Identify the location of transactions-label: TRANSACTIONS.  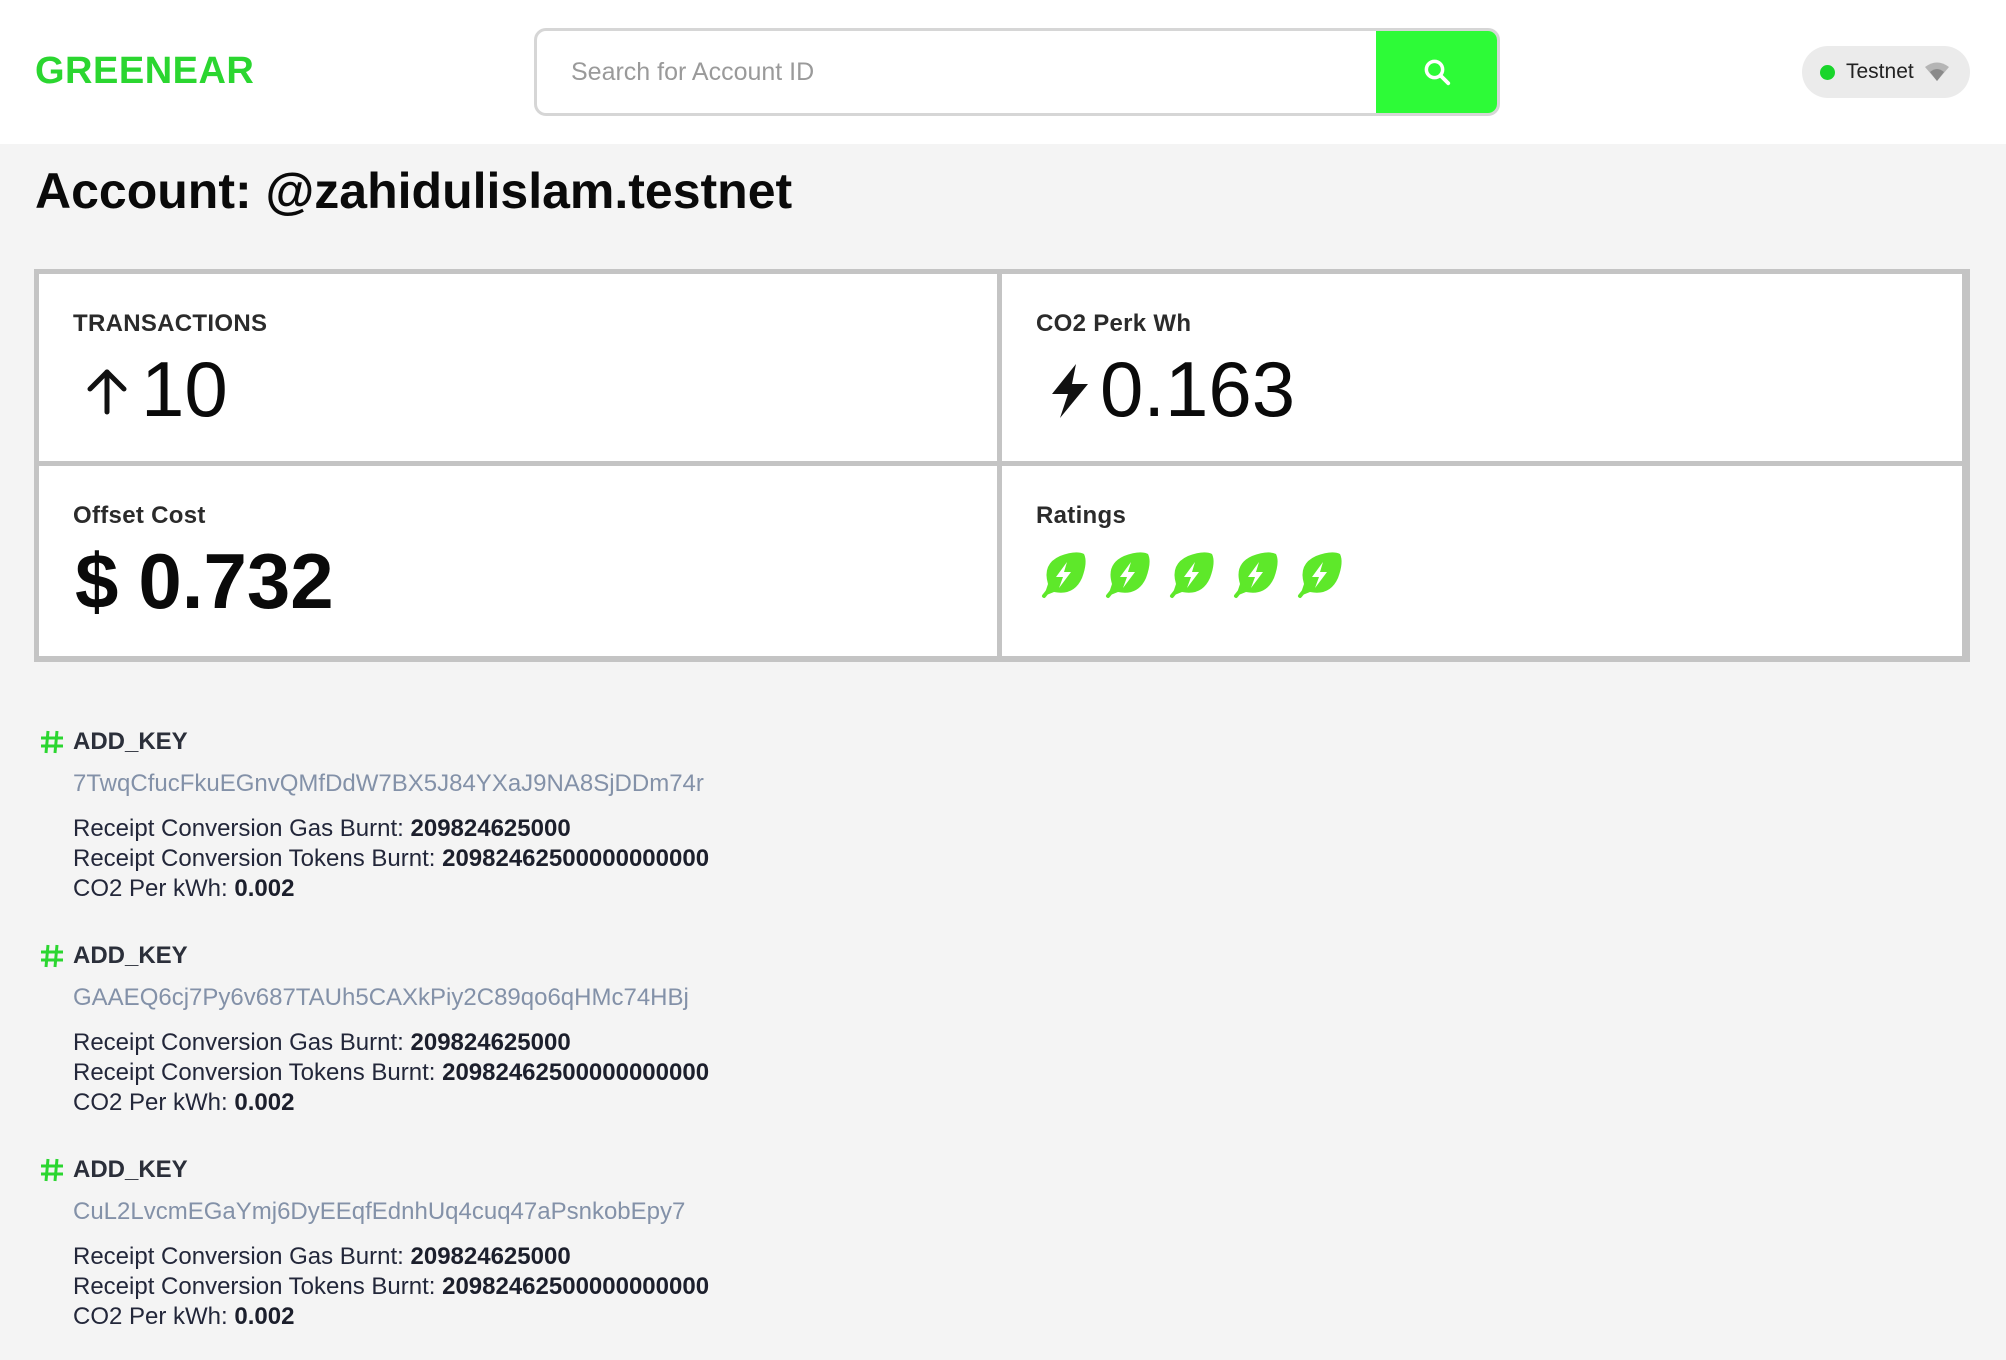
(170, 323).